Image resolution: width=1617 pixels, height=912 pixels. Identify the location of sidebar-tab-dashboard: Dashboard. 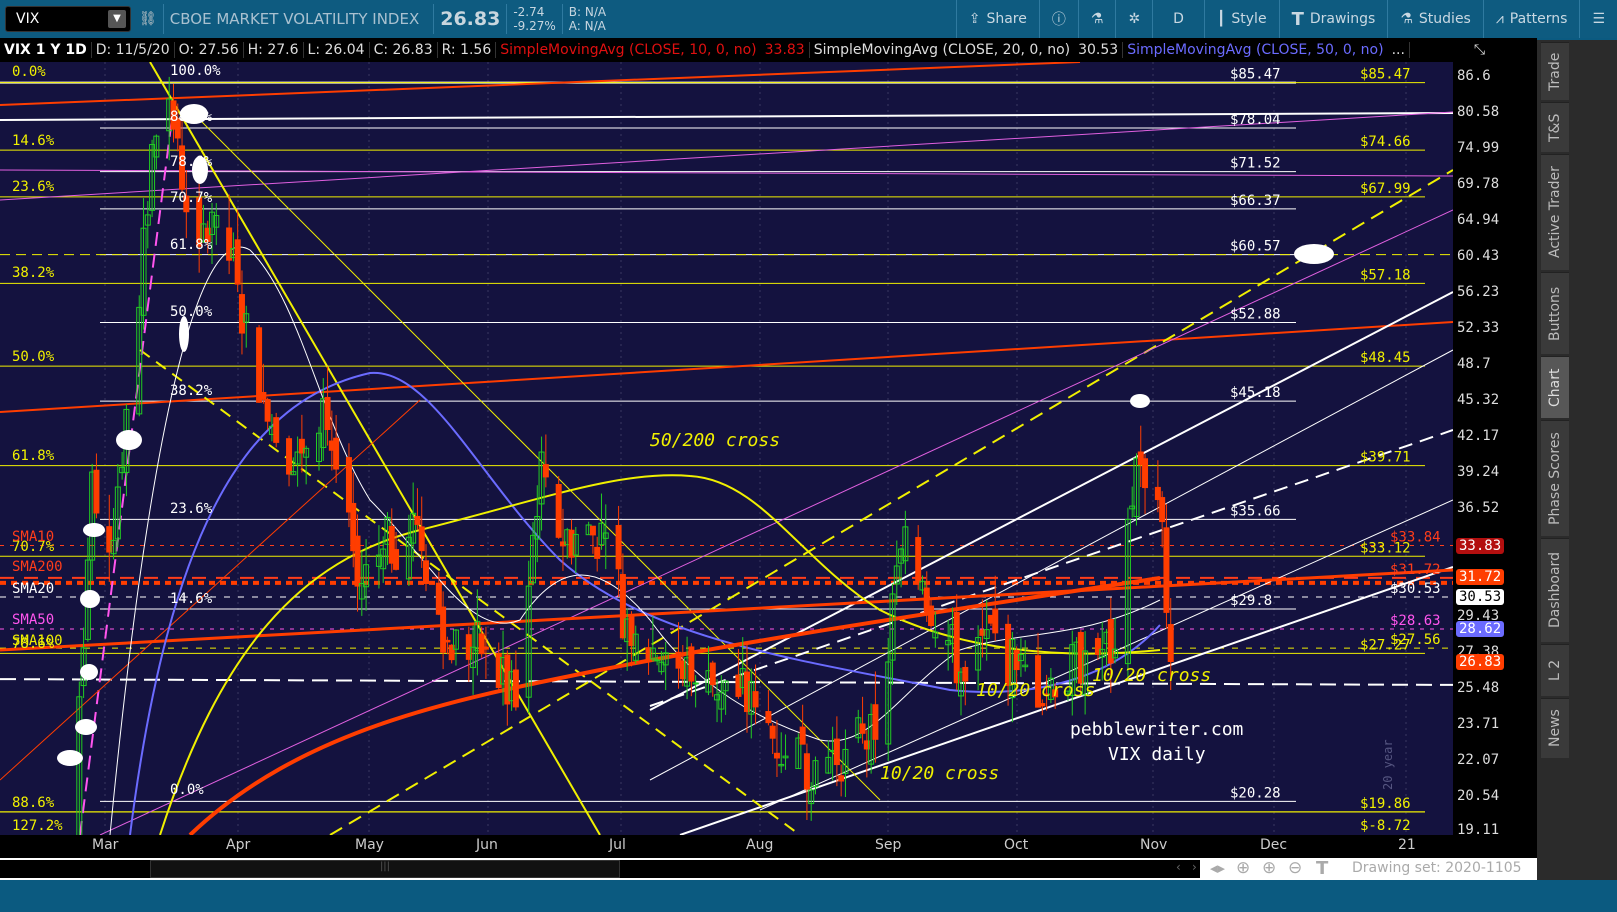
(1555, 590).